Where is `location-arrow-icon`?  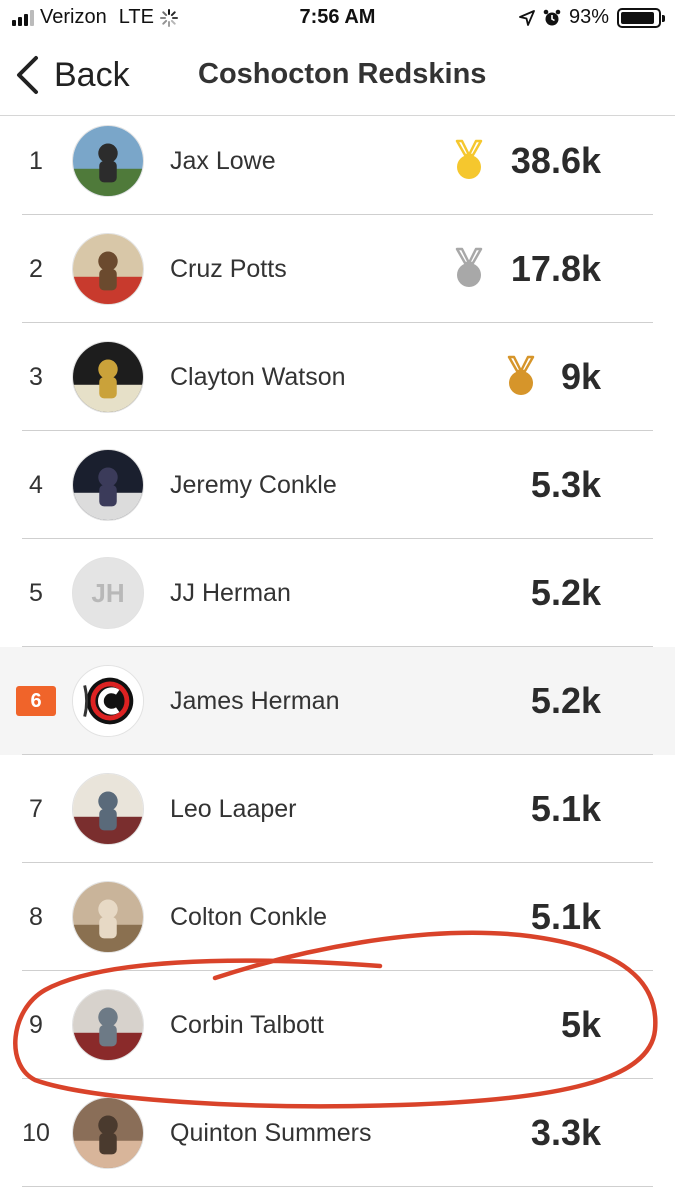 location-arrow-icon is located at coordinates (527, 17).